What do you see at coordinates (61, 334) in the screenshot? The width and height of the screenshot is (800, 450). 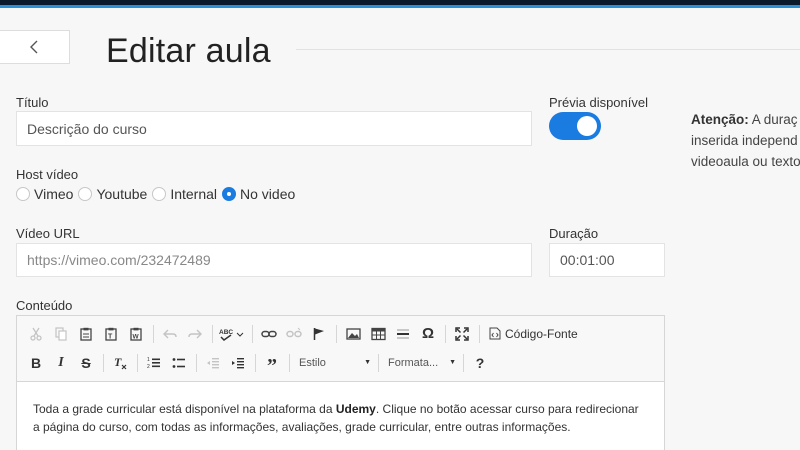 I see `copy-icon` at bounding box center [61, 334].